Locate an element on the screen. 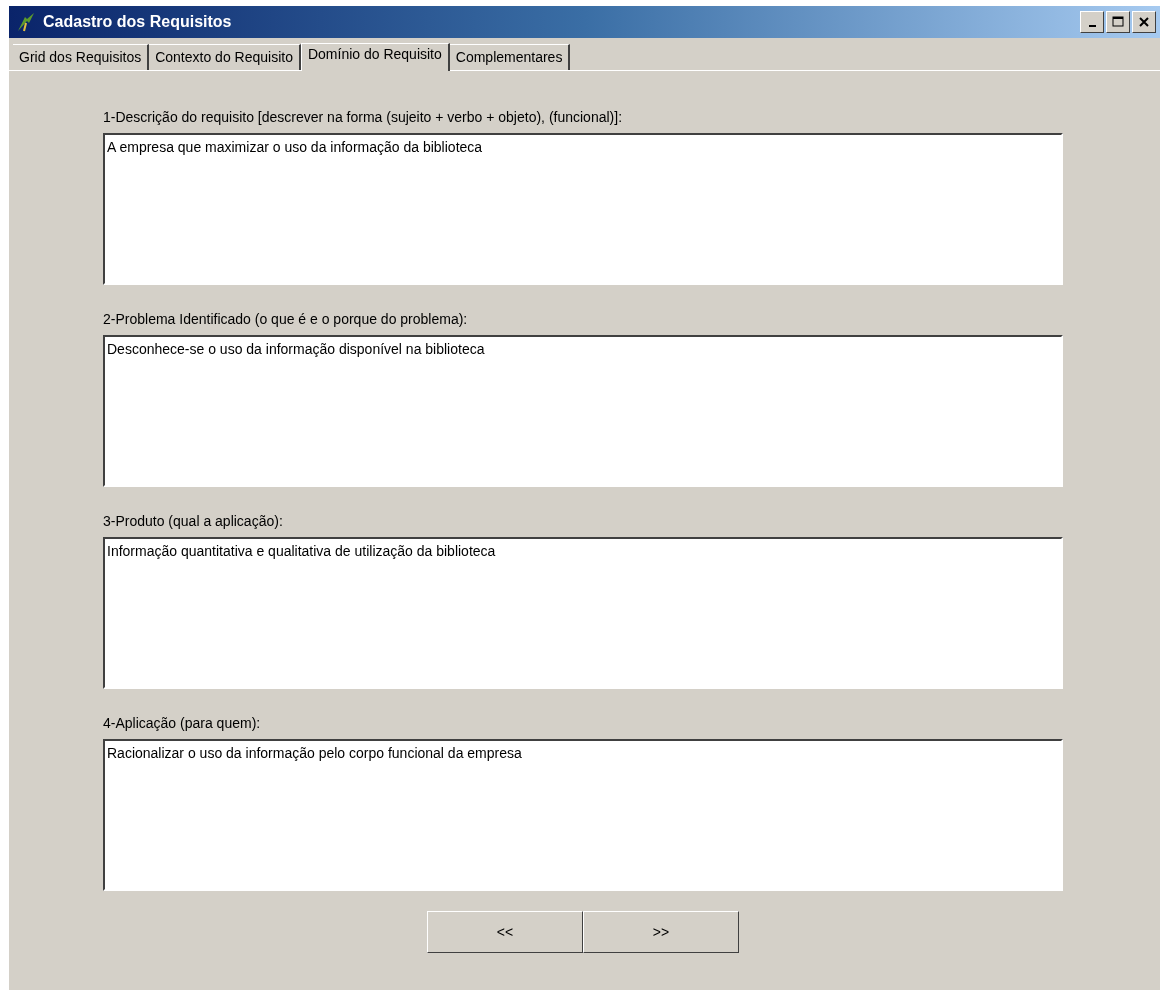  text-area: Desconhece-se o uso da informação disponível na biblioteca is located at coordinates (583, 411).